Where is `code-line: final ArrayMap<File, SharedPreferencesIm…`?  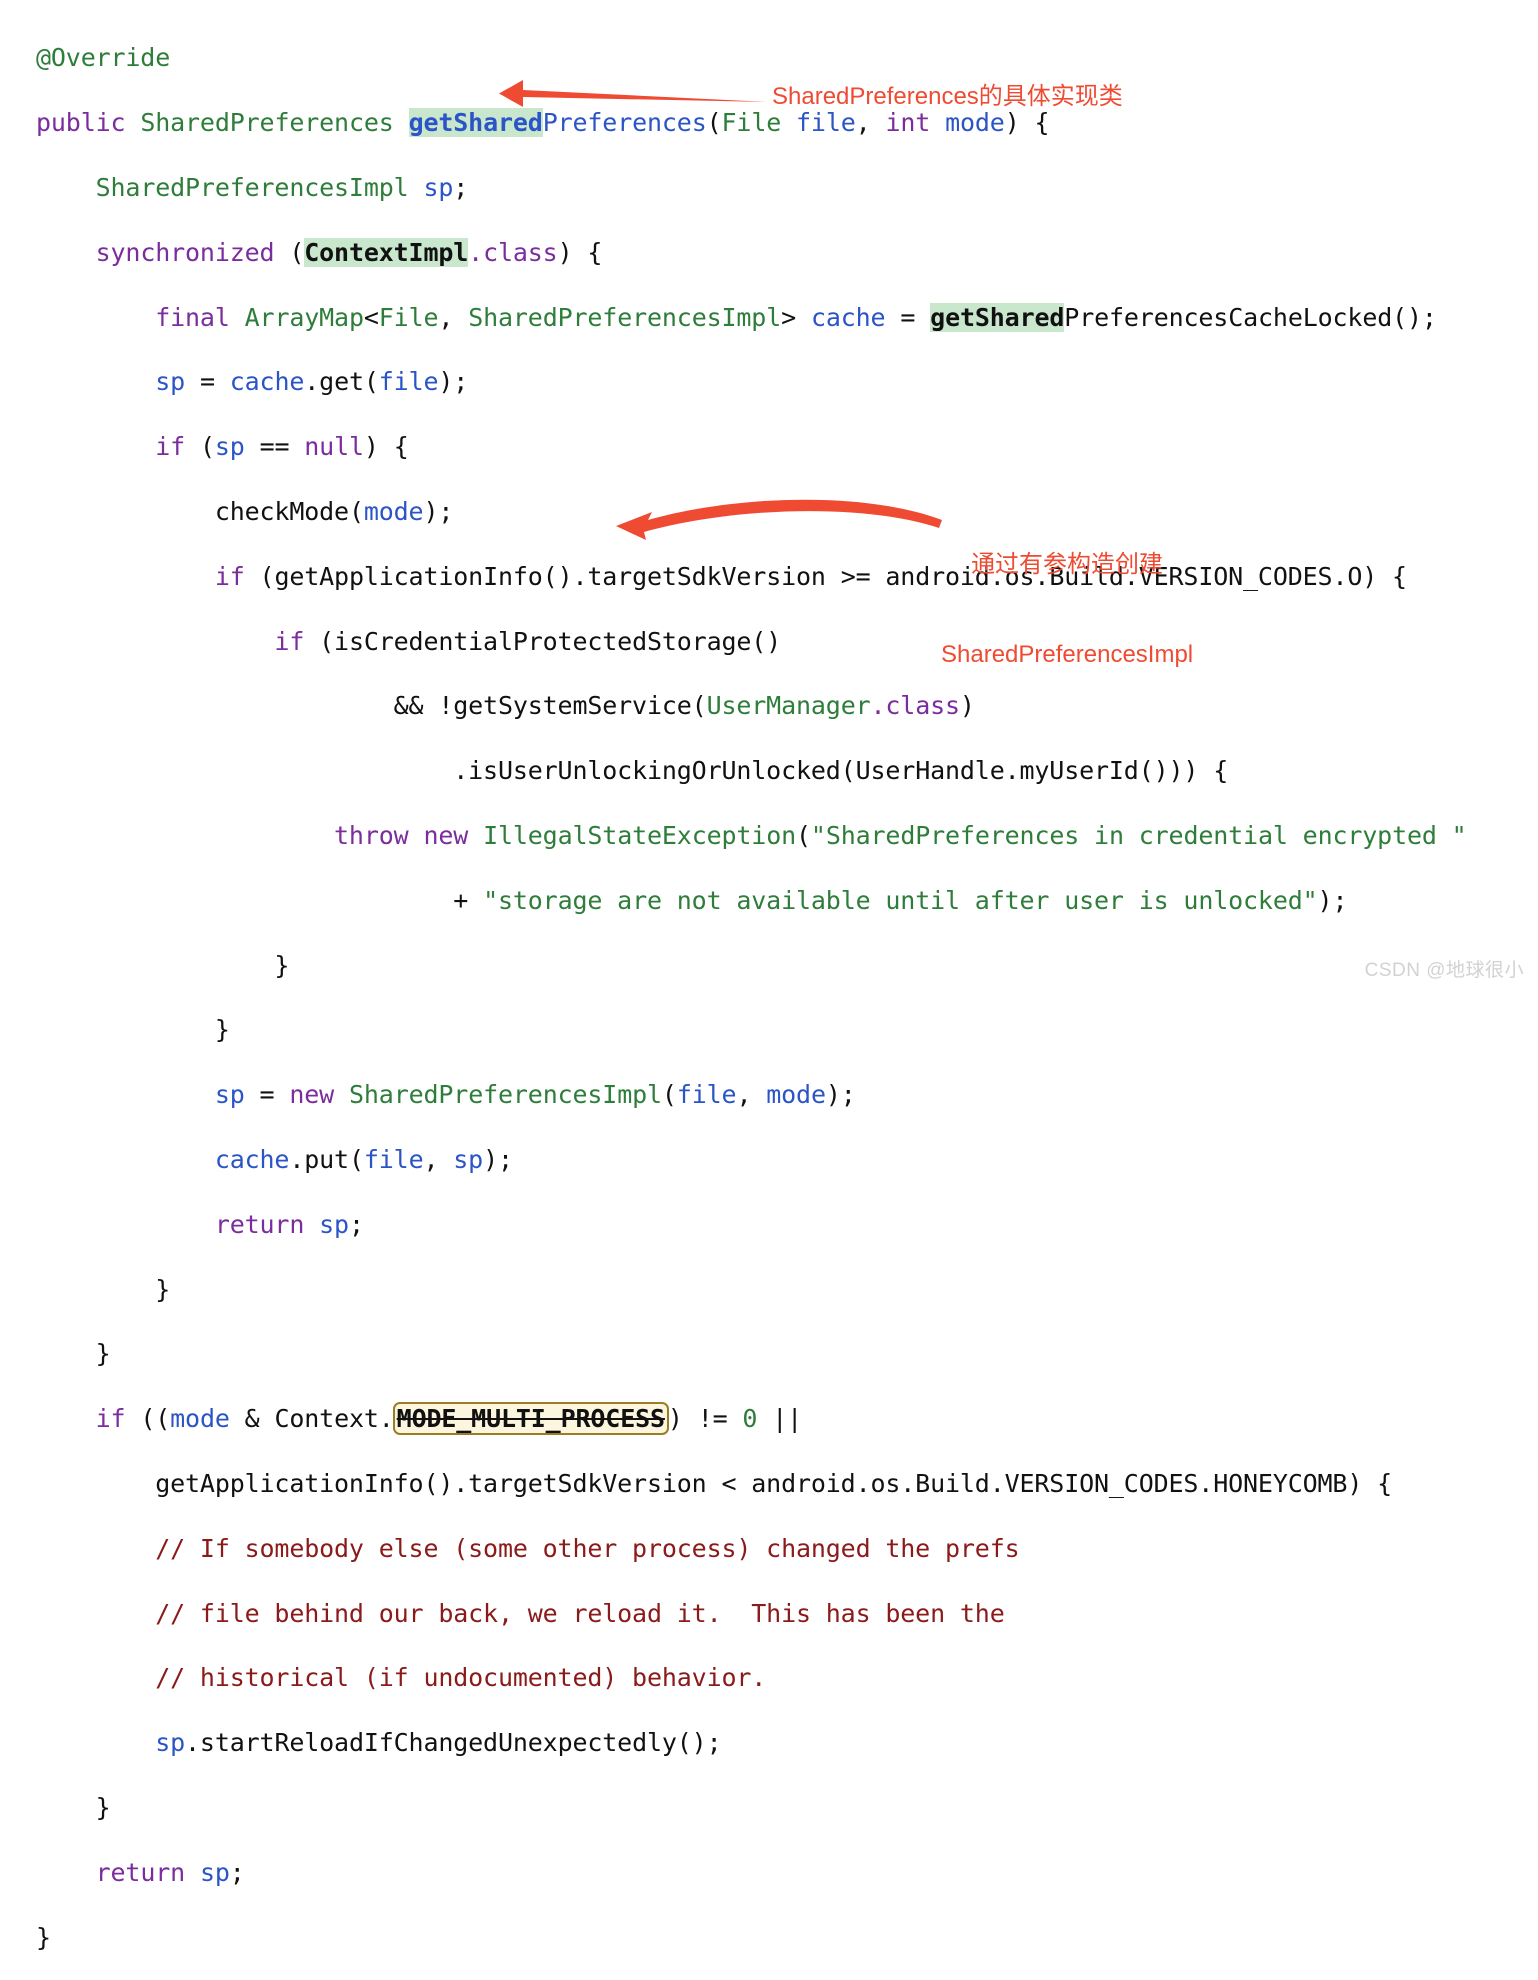 code-line: final ArrayMap<File, SharedPreferencesIm… is located at coordinates (796, 317).